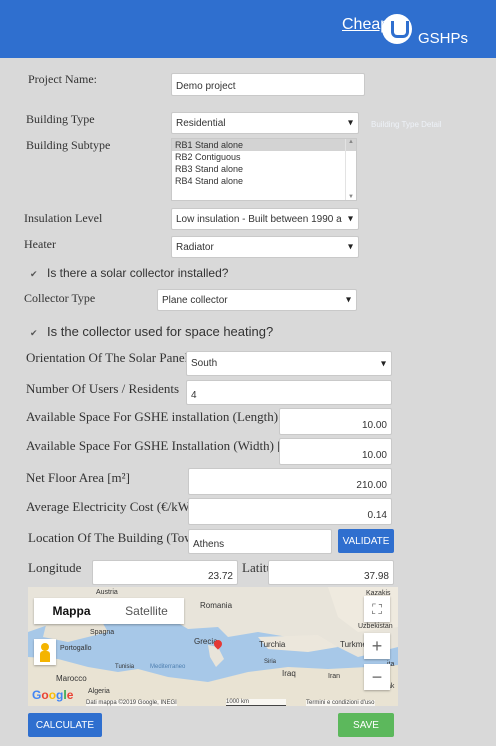 This screenshot has height=746, width=496. What do you see at coordinates (351, 142) in the screenshot?
I see `scroll-up-icon: ▲` at bounding box center [351, 142].